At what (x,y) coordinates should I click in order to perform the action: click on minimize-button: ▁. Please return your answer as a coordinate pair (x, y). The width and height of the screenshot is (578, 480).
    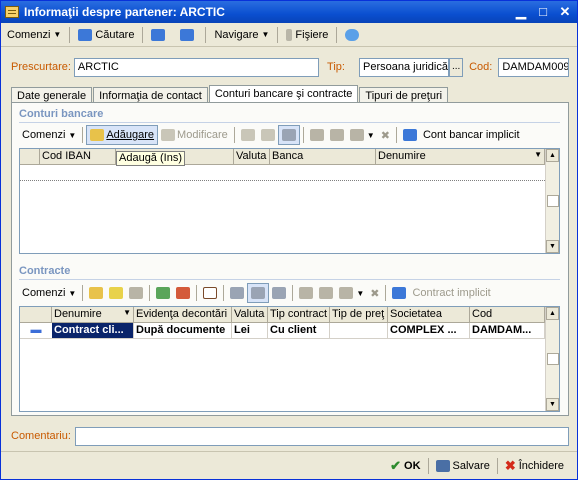
    Looking at the image, I should click on (521, 12).